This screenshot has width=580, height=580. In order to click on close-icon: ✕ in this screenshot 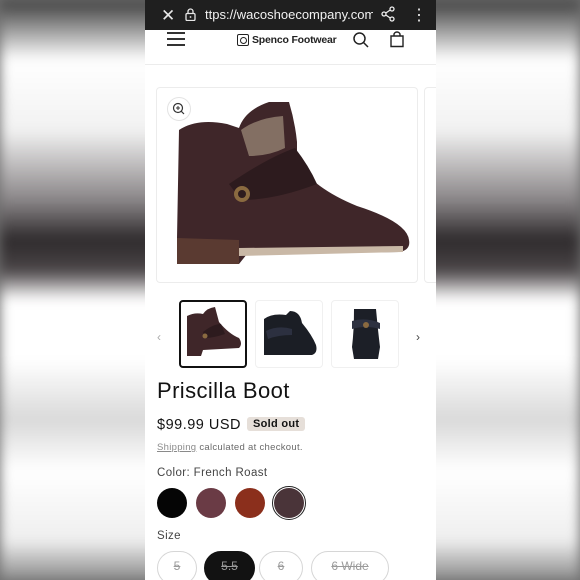, I will do `click(168, 16)`.